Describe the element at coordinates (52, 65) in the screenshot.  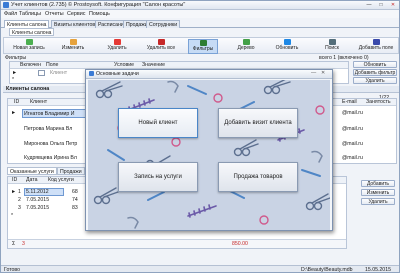
I see `filters-col-field: Поле` at that location.